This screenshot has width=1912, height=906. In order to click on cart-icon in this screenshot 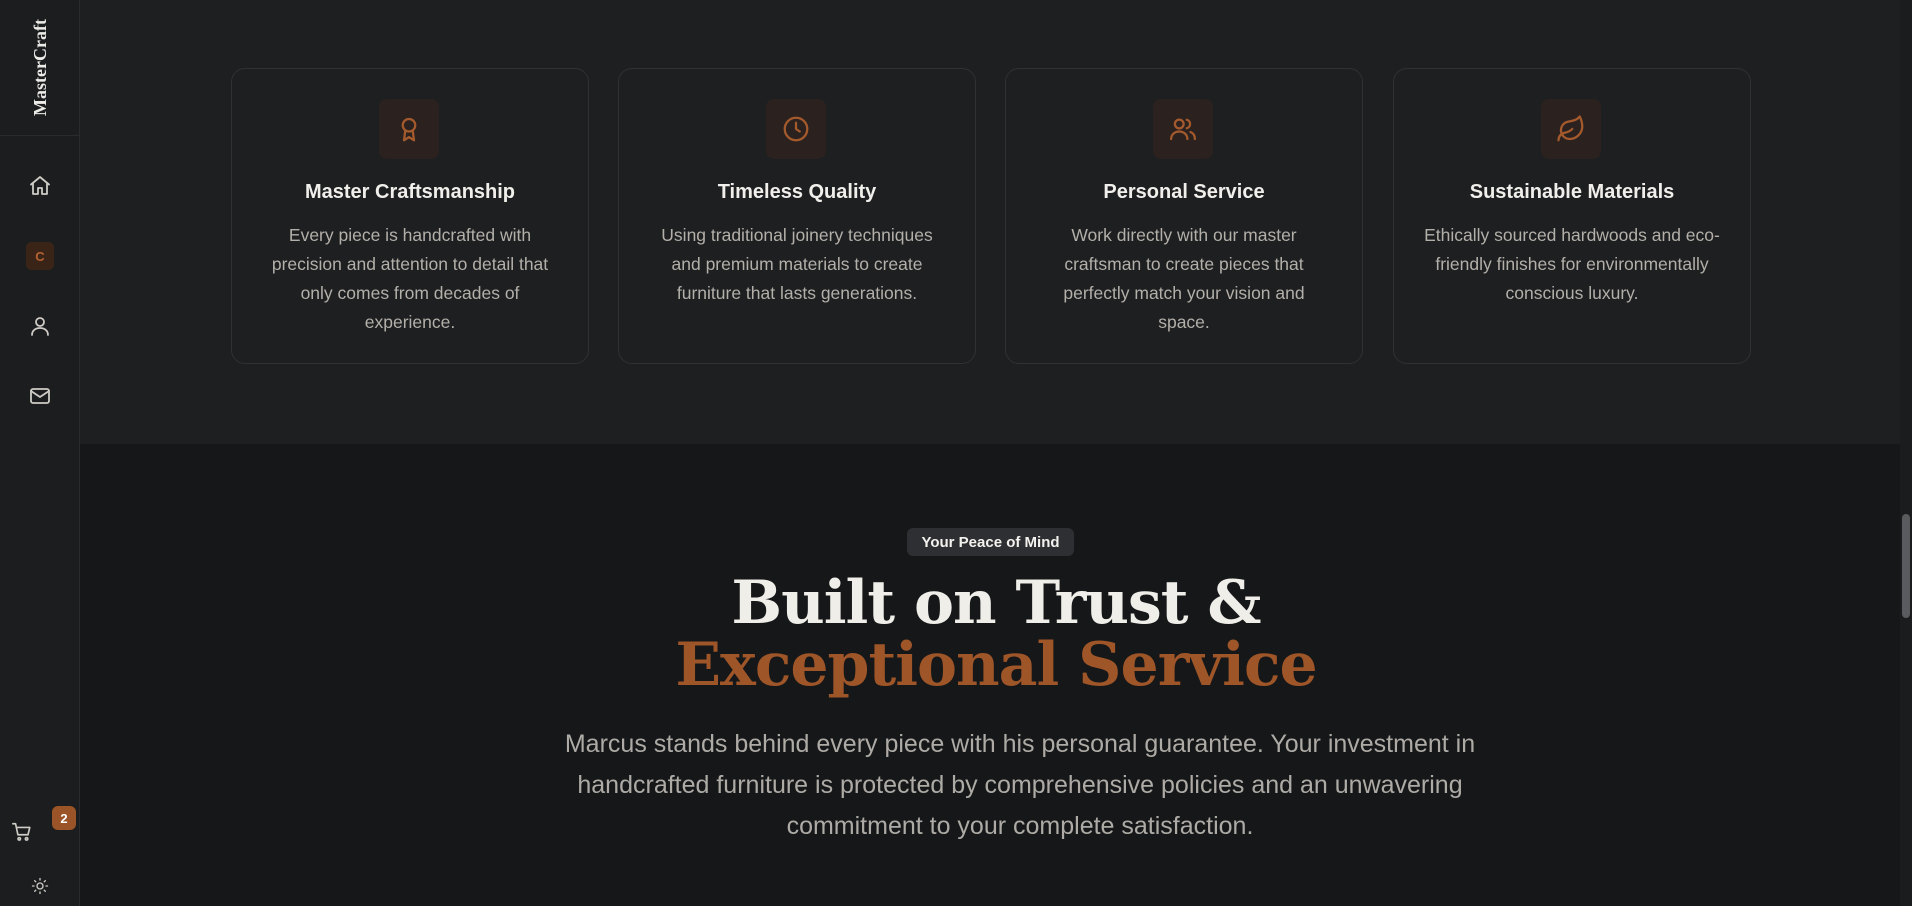, I will do `click(21, 831)`.